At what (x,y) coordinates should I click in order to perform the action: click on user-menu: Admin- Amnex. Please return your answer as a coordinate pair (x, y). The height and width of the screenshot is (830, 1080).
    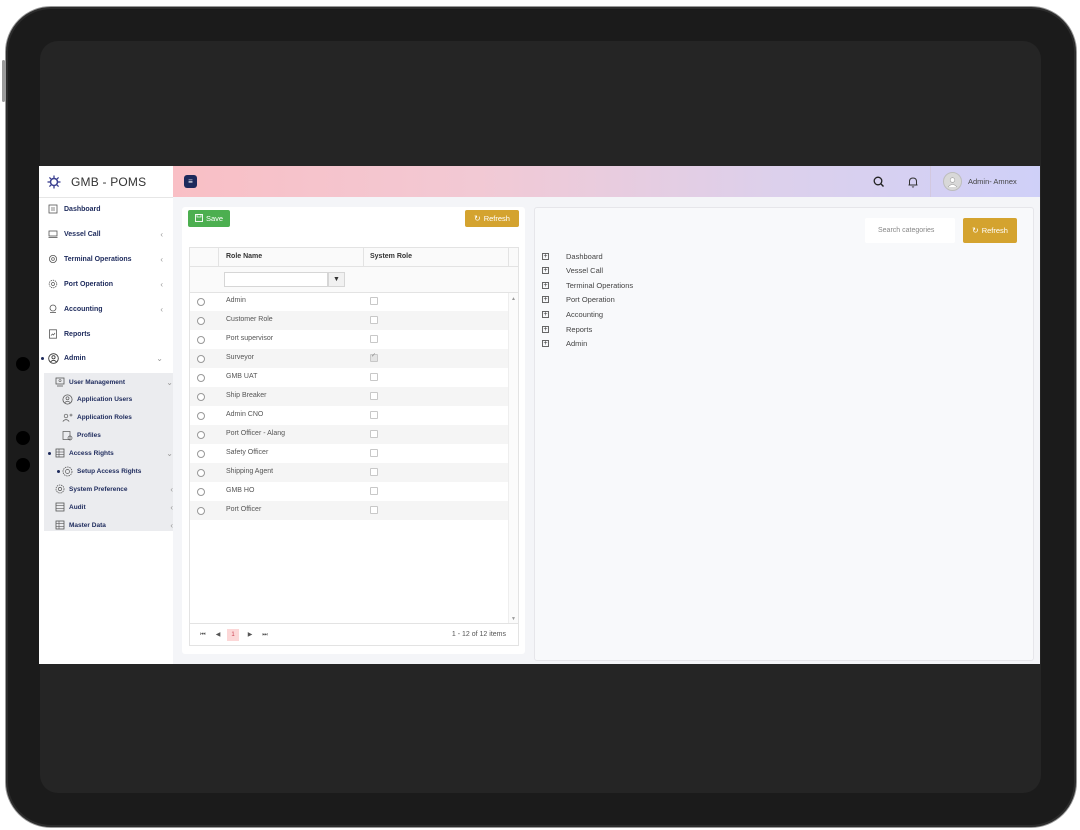
    Looking at the image, I should click on (973, 181).